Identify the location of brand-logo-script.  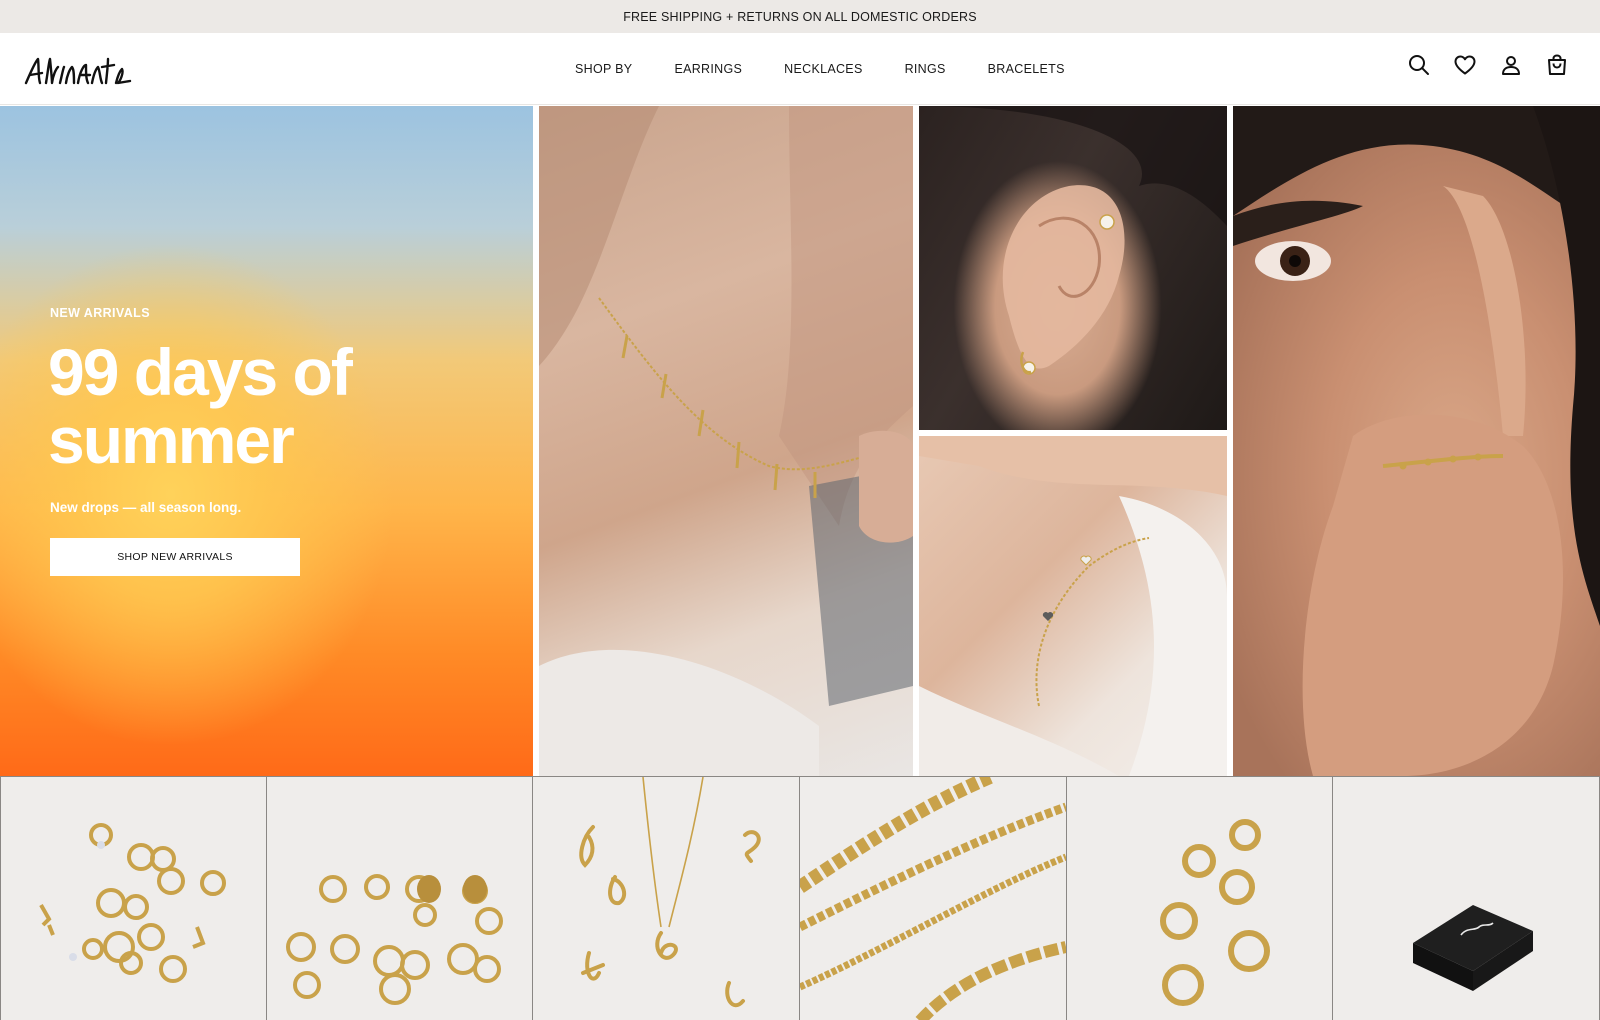
(78, 71).